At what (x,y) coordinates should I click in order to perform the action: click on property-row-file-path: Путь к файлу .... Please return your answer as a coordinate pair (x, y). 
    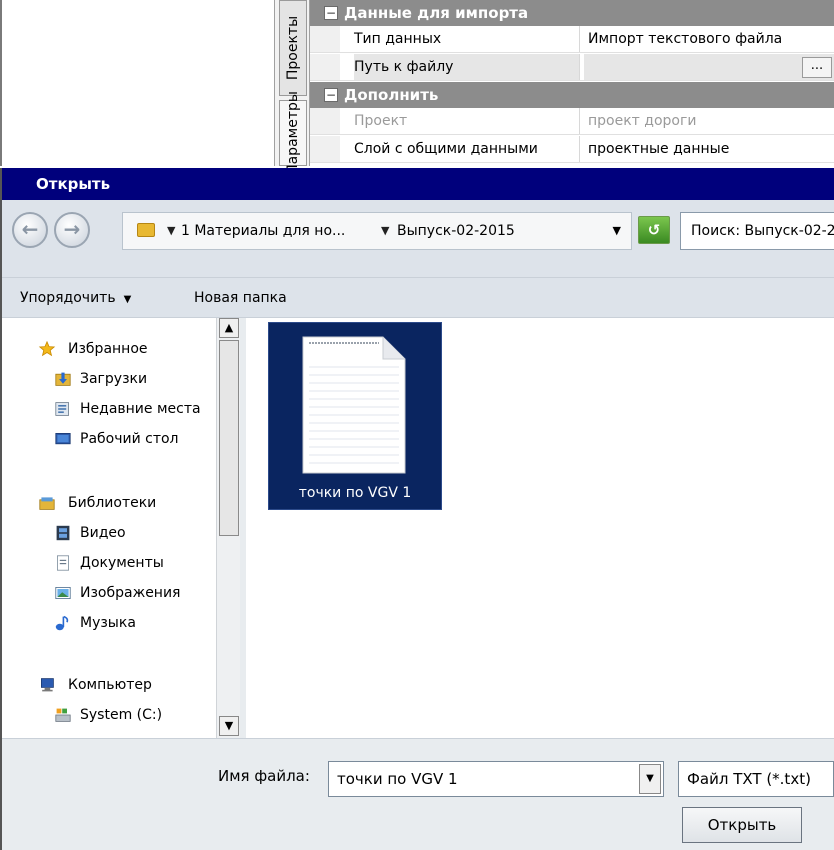
    Looking at the image, I should click on (572, 67).